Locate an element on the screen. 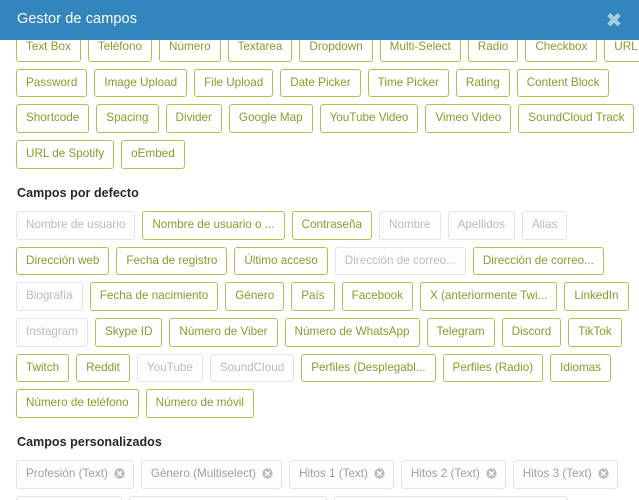  custom-field-chip: Soundcloud Track (Soundcloud_track) is located at coordinates (450, 497).